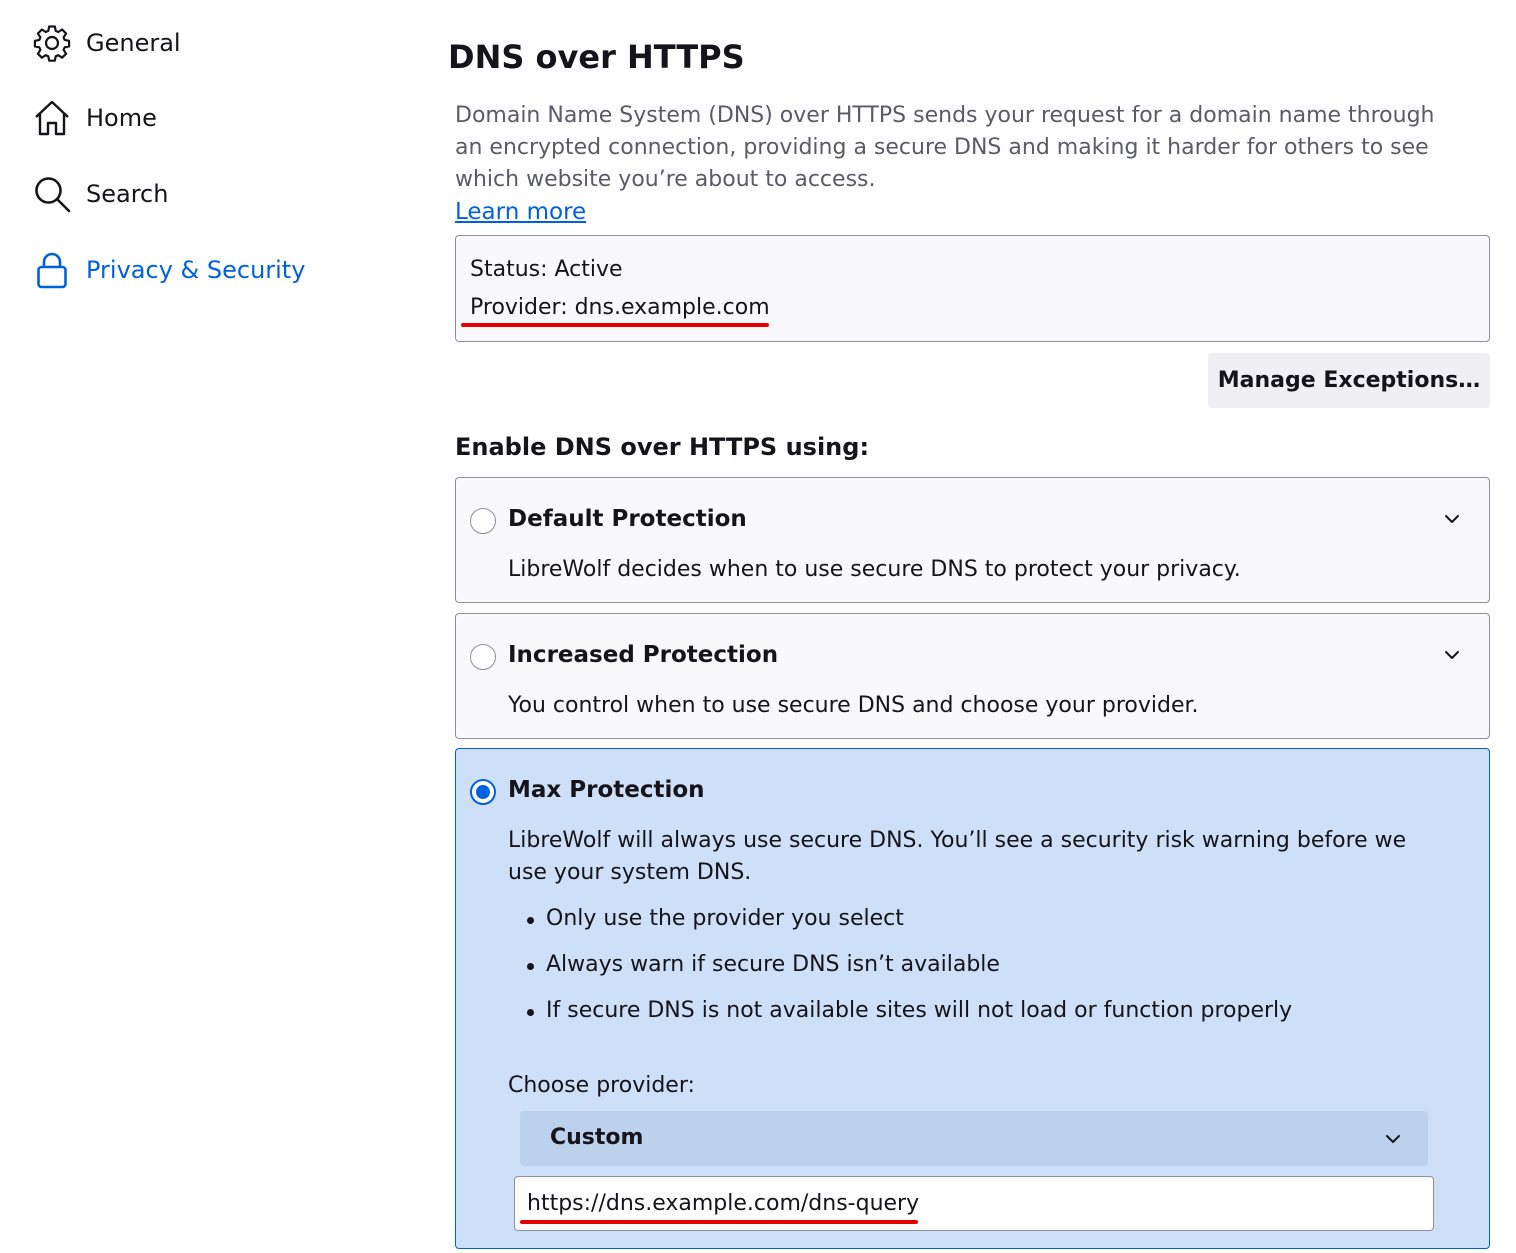 Image resolution: width=1516 pixels, height=1253 pixels. I want to click on option-title: Increased Protection, so click(643, 655).